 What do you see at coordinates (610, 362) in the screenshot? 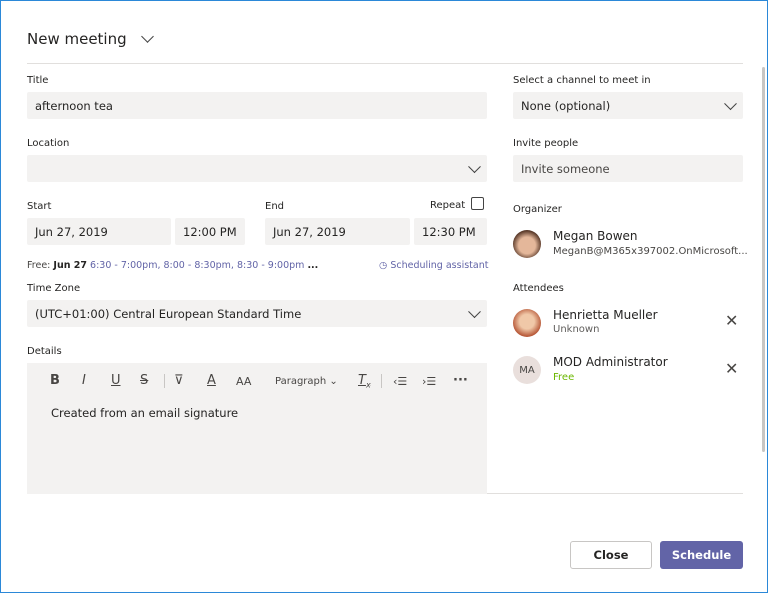
I see `attendee-name: MOD Administrator` at bounding box center [610, 362].